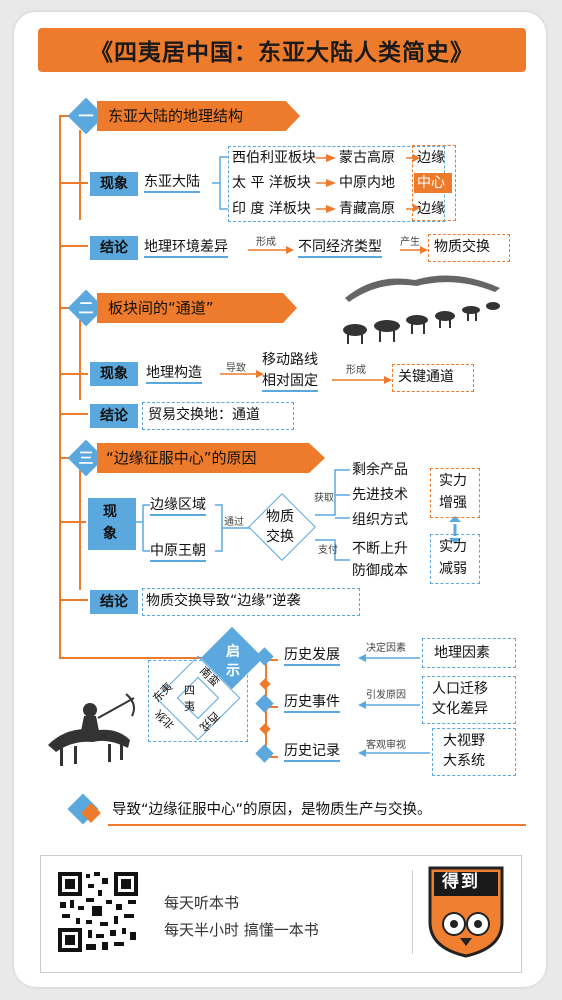  Describe the element at coordinates (86, 458) in the screenshot. I see `section3-number: 三` at that location.